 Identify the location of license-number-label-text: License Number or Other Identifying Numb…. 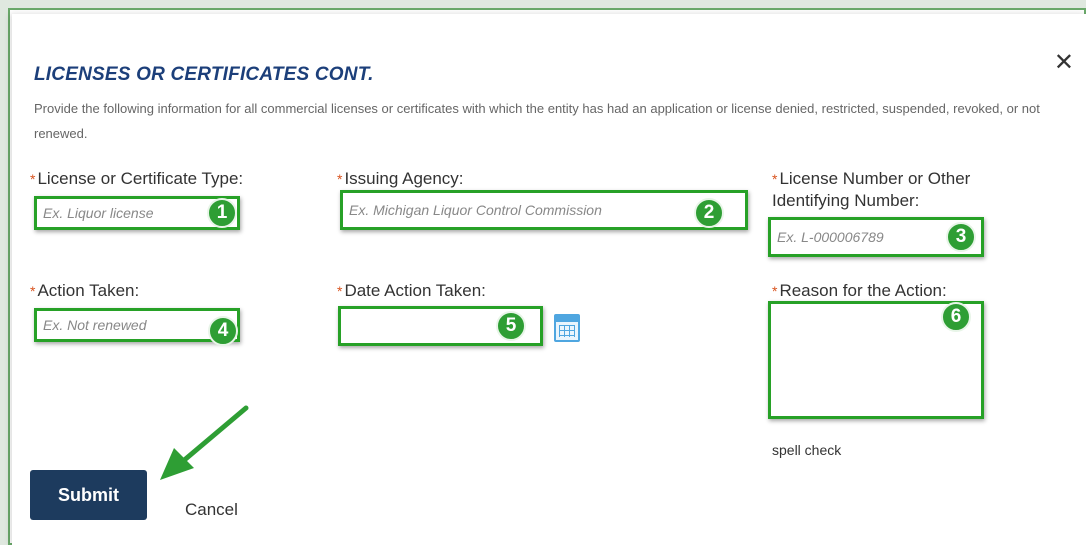
(871, 189).